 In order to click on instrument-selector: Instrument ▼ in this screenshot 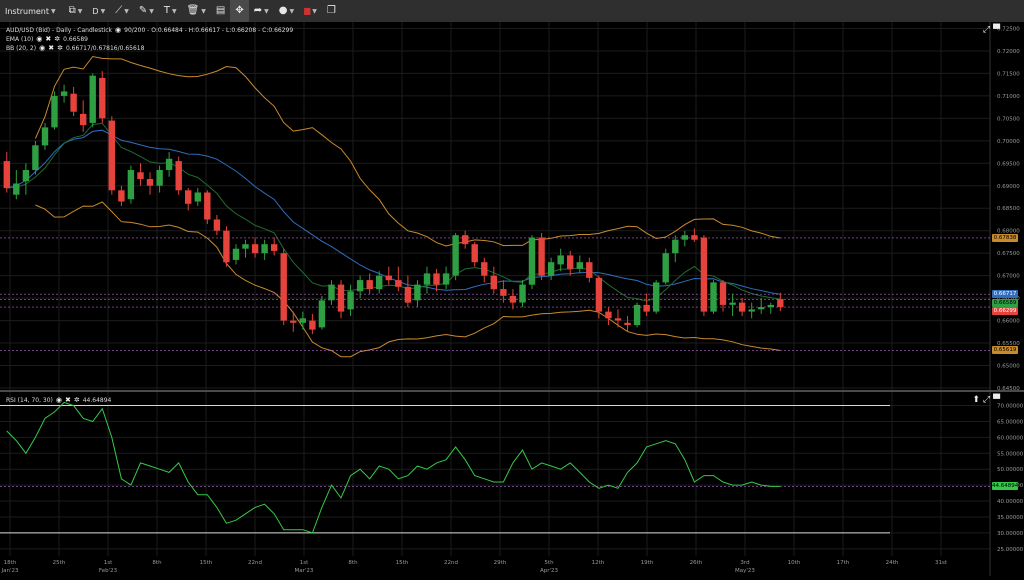, I will do `click(30, 11)`.